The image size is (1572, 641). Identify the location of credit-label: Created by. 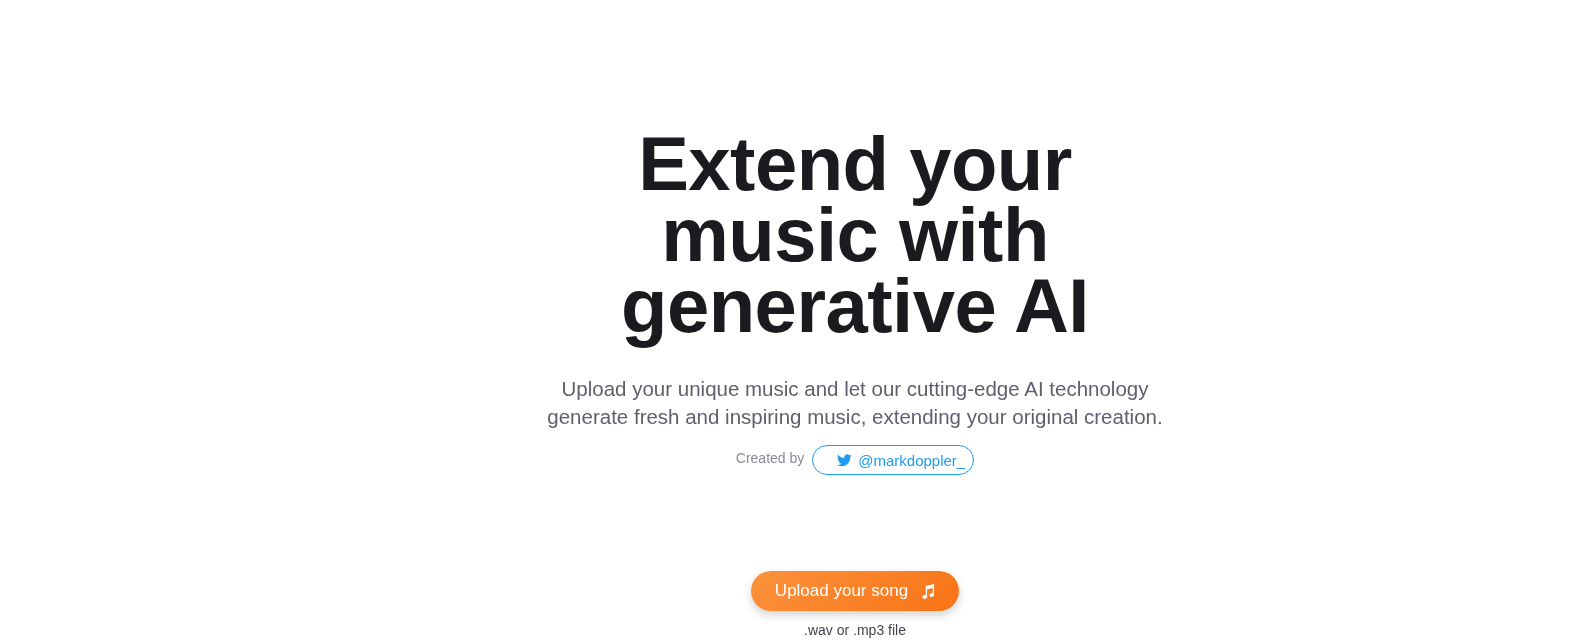
(770, 458).